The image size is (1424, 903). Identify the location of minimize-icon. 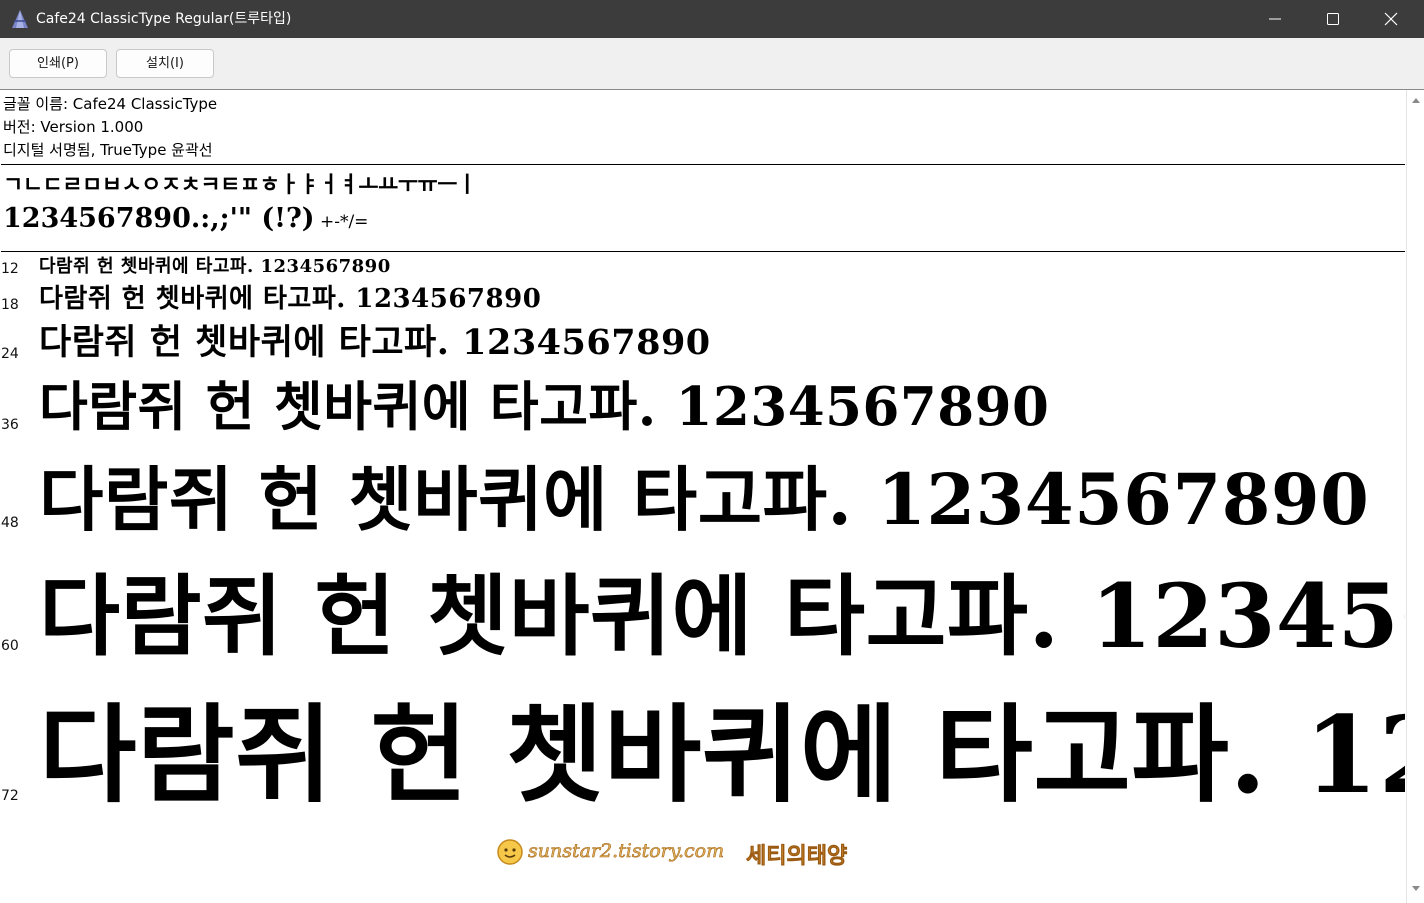
(1275, 19).